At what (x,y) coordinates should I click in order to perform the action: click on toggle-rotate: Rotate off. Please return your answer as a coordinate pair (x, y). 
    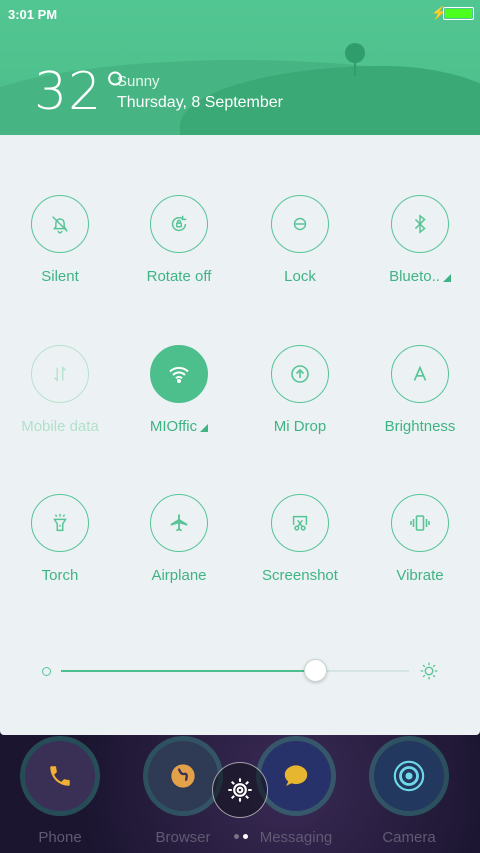
    Looking at the image, I should click on (179, 240).